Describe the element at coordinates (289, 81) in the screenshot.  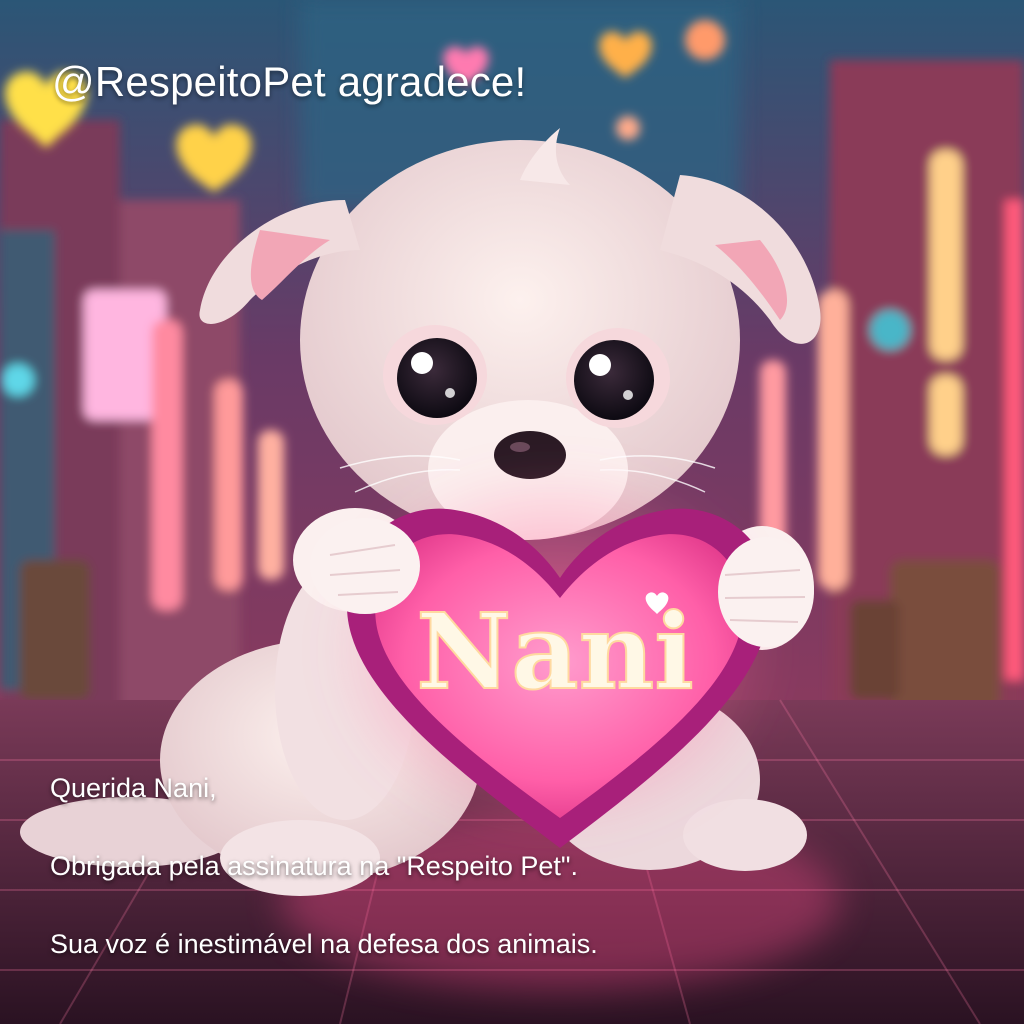
I see `headline: @RespeitoPet agradece!` at that location.